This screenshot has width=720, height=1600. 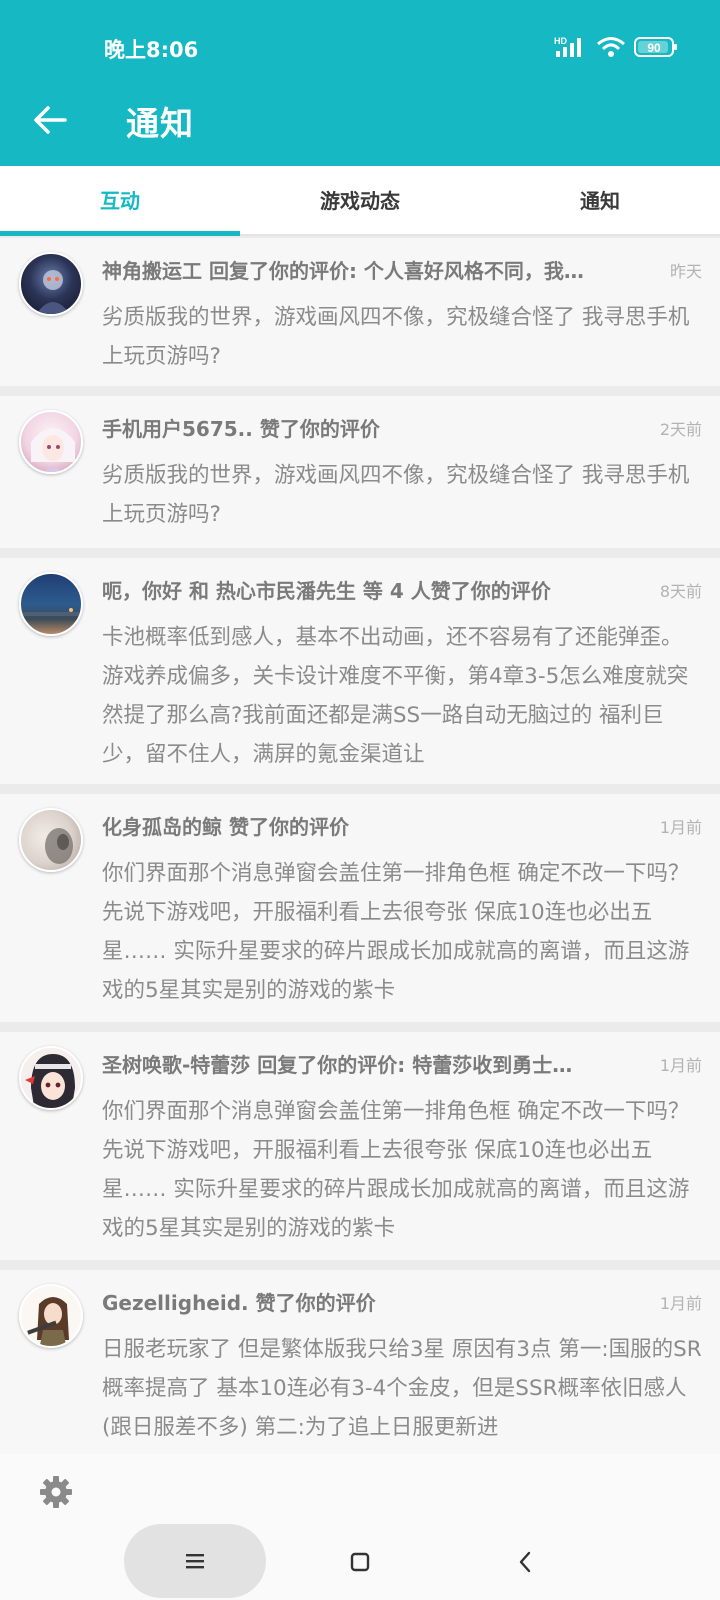 What do you see at coordinates (611, 49) in the screenshot?
I see `wifi-icon` at bounding box center [611, 49].